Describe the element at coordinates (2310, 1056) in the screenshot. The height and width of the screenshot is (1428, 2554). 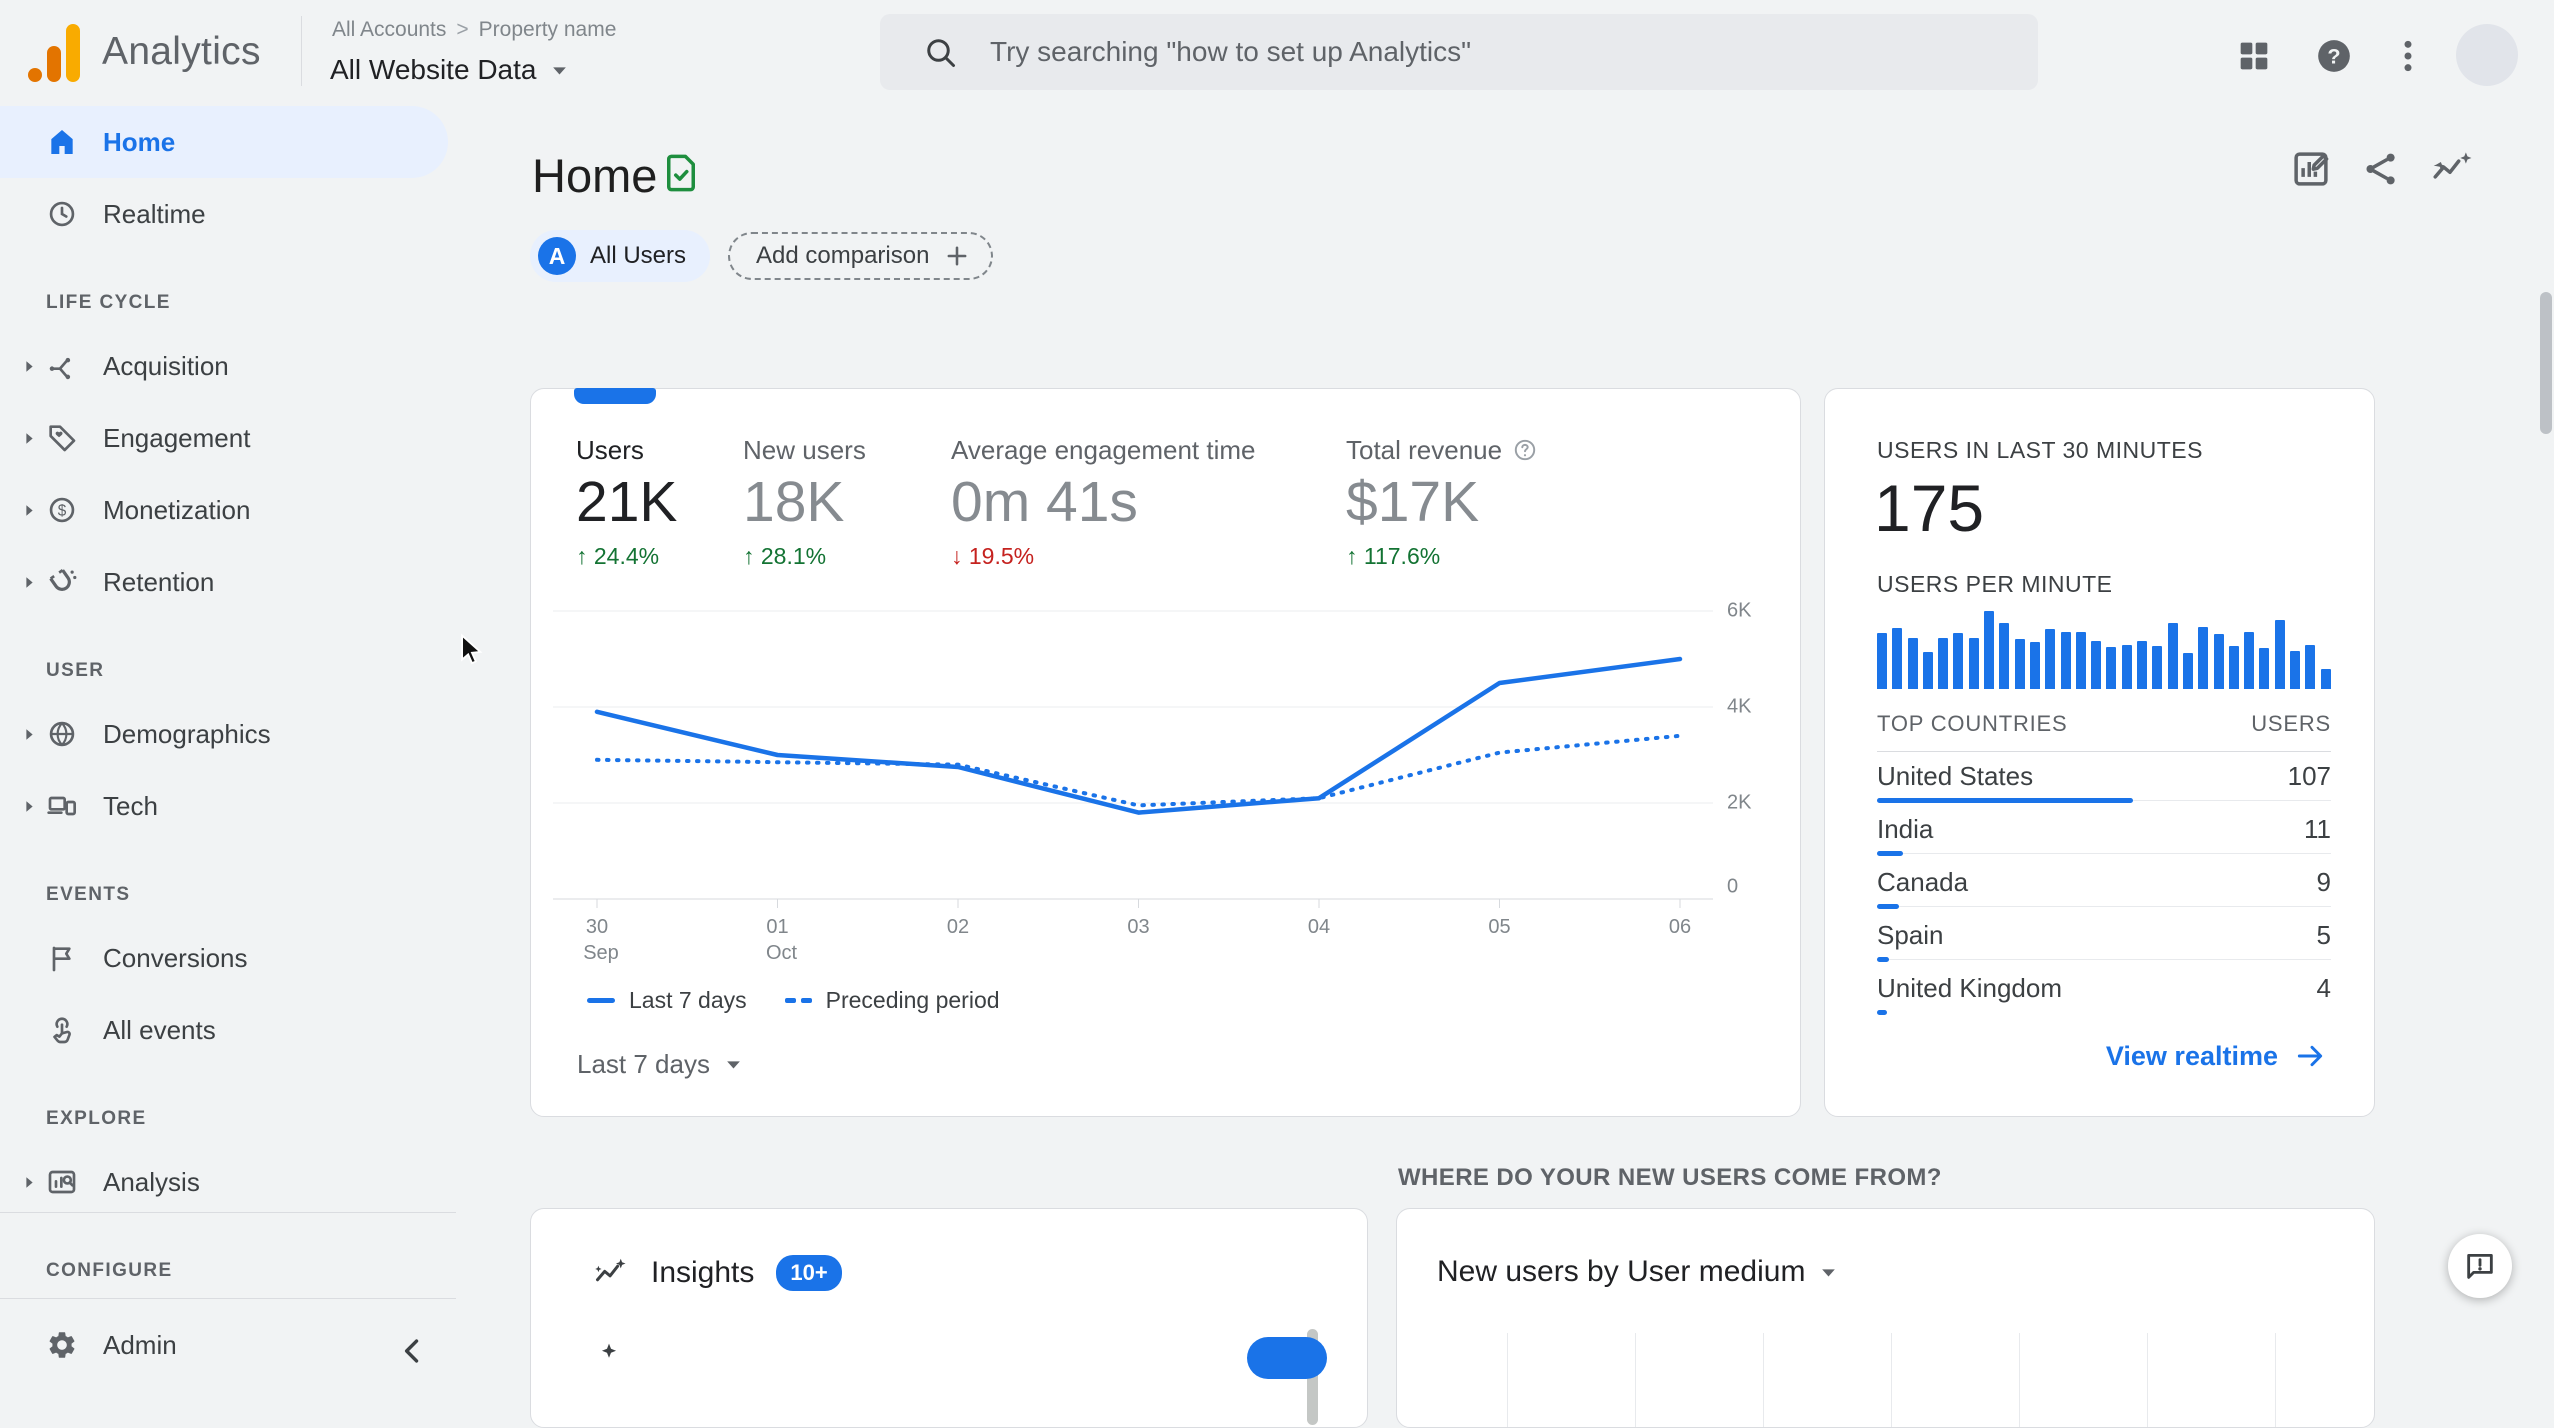
I see `arrow-right-icon` at that location.